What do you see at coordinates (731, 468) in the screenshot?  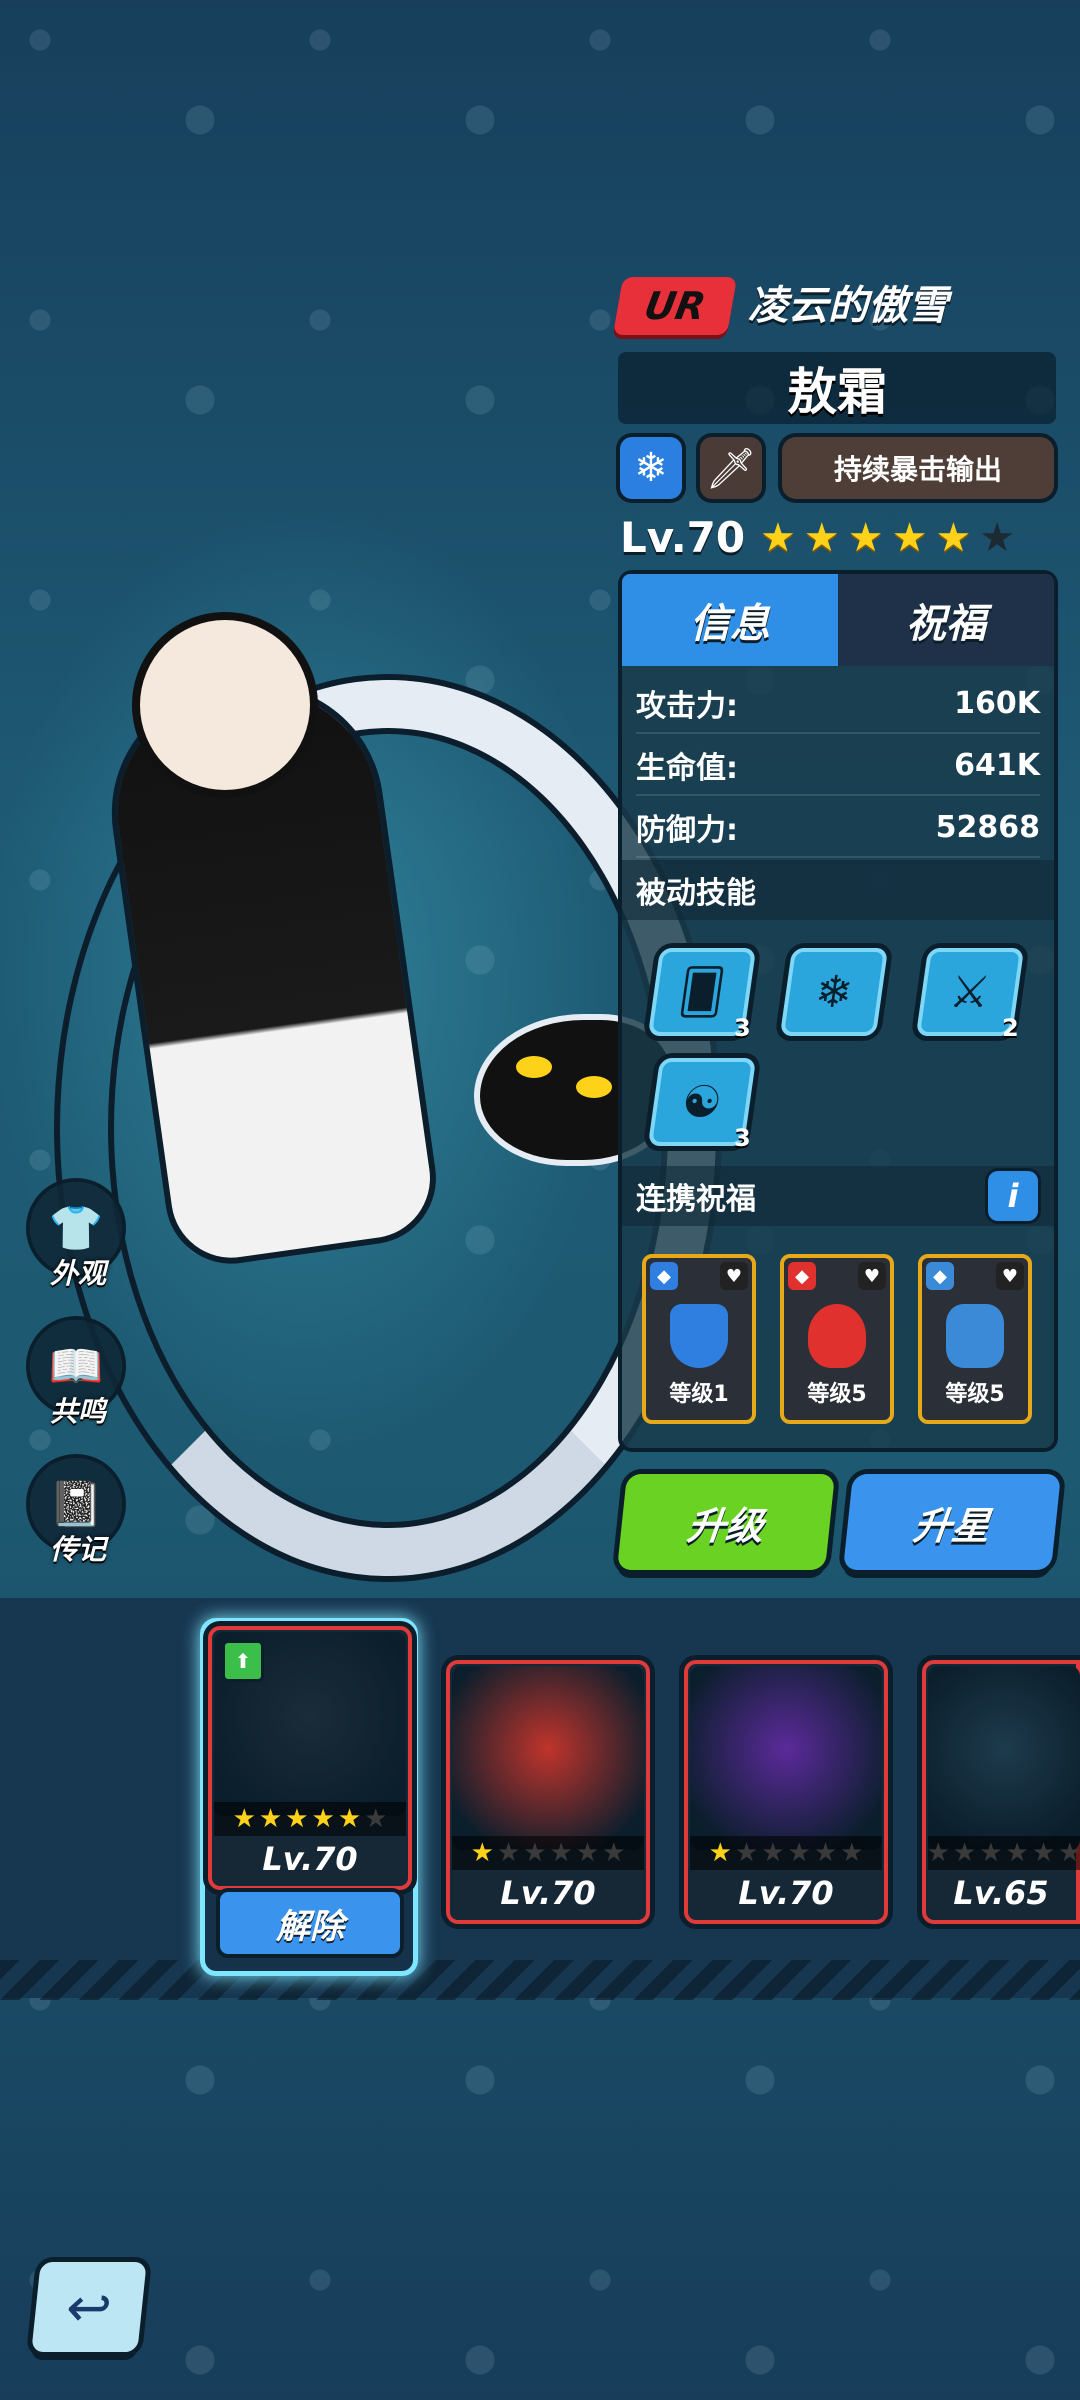 I see `sword-icon: 🗡` at bounding box center [731, 468].